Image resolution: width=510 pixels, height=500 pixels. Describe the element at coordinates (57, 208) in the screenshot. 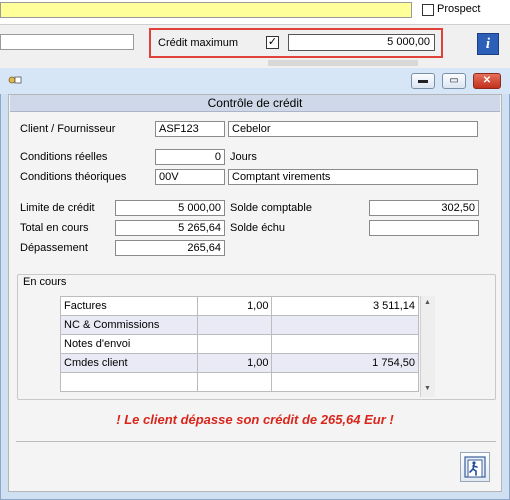

I see `limite-label: Limite de crédit` at that location.